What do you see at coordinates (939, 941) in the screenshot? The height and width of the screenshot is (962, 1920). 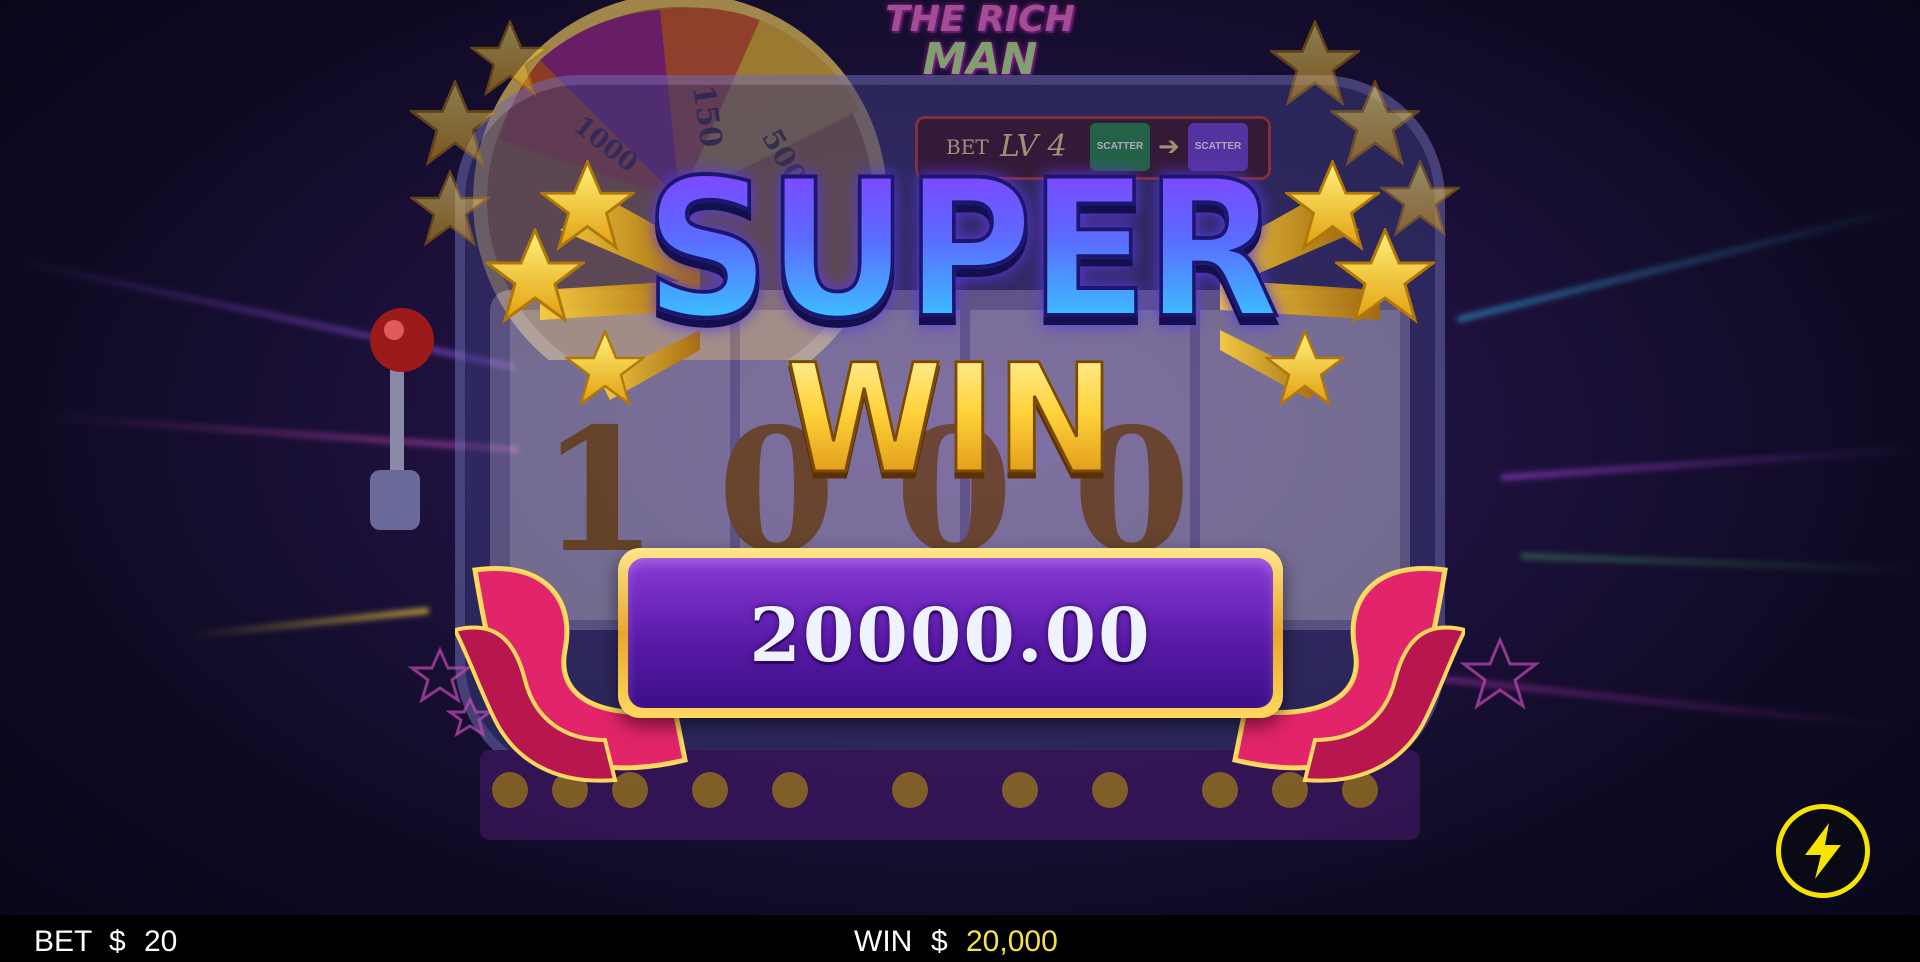 I see `win-currency: $` at bounding box center [939, 941].